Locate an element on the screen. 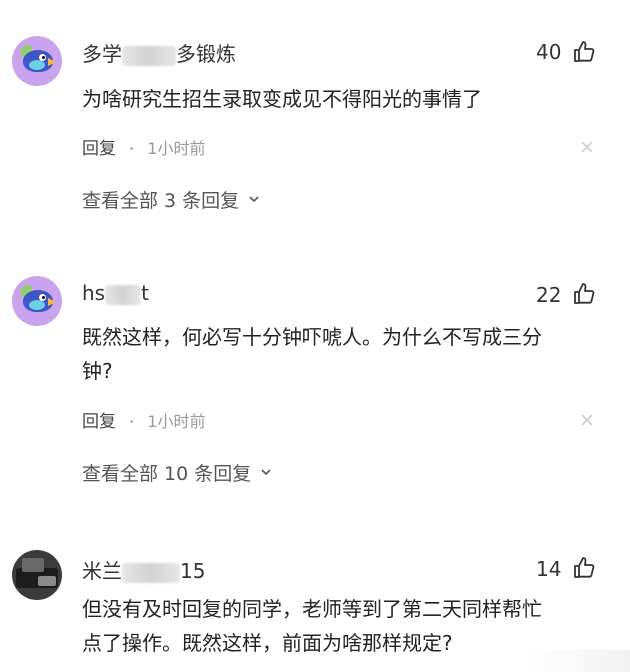 This screenshot has width=630, height=672. view-all-replies-link: 查看全部 3 条回复 is located at coordinates (170, 199).